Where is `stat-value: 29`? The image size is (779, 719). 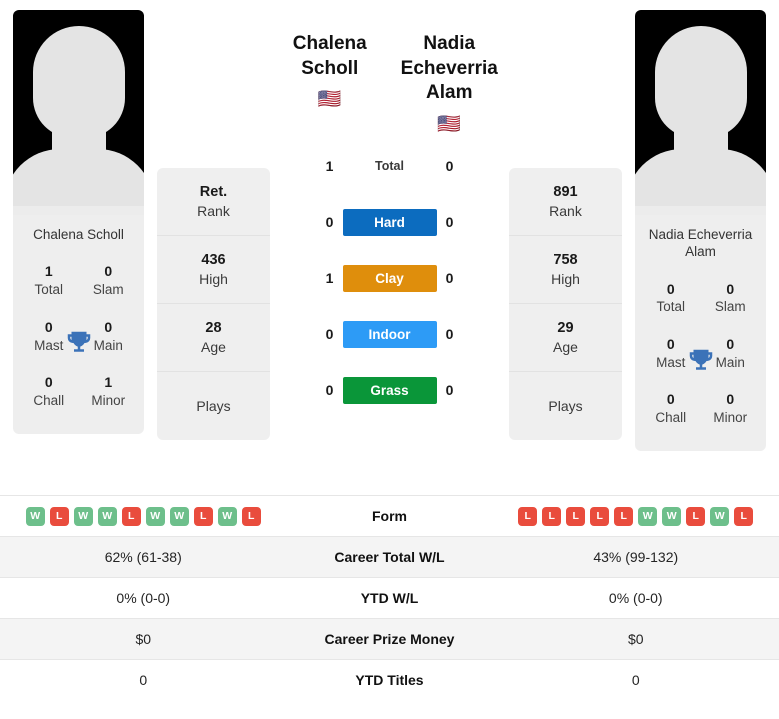 stat-value: 29 is located at coordinates (565, 327).